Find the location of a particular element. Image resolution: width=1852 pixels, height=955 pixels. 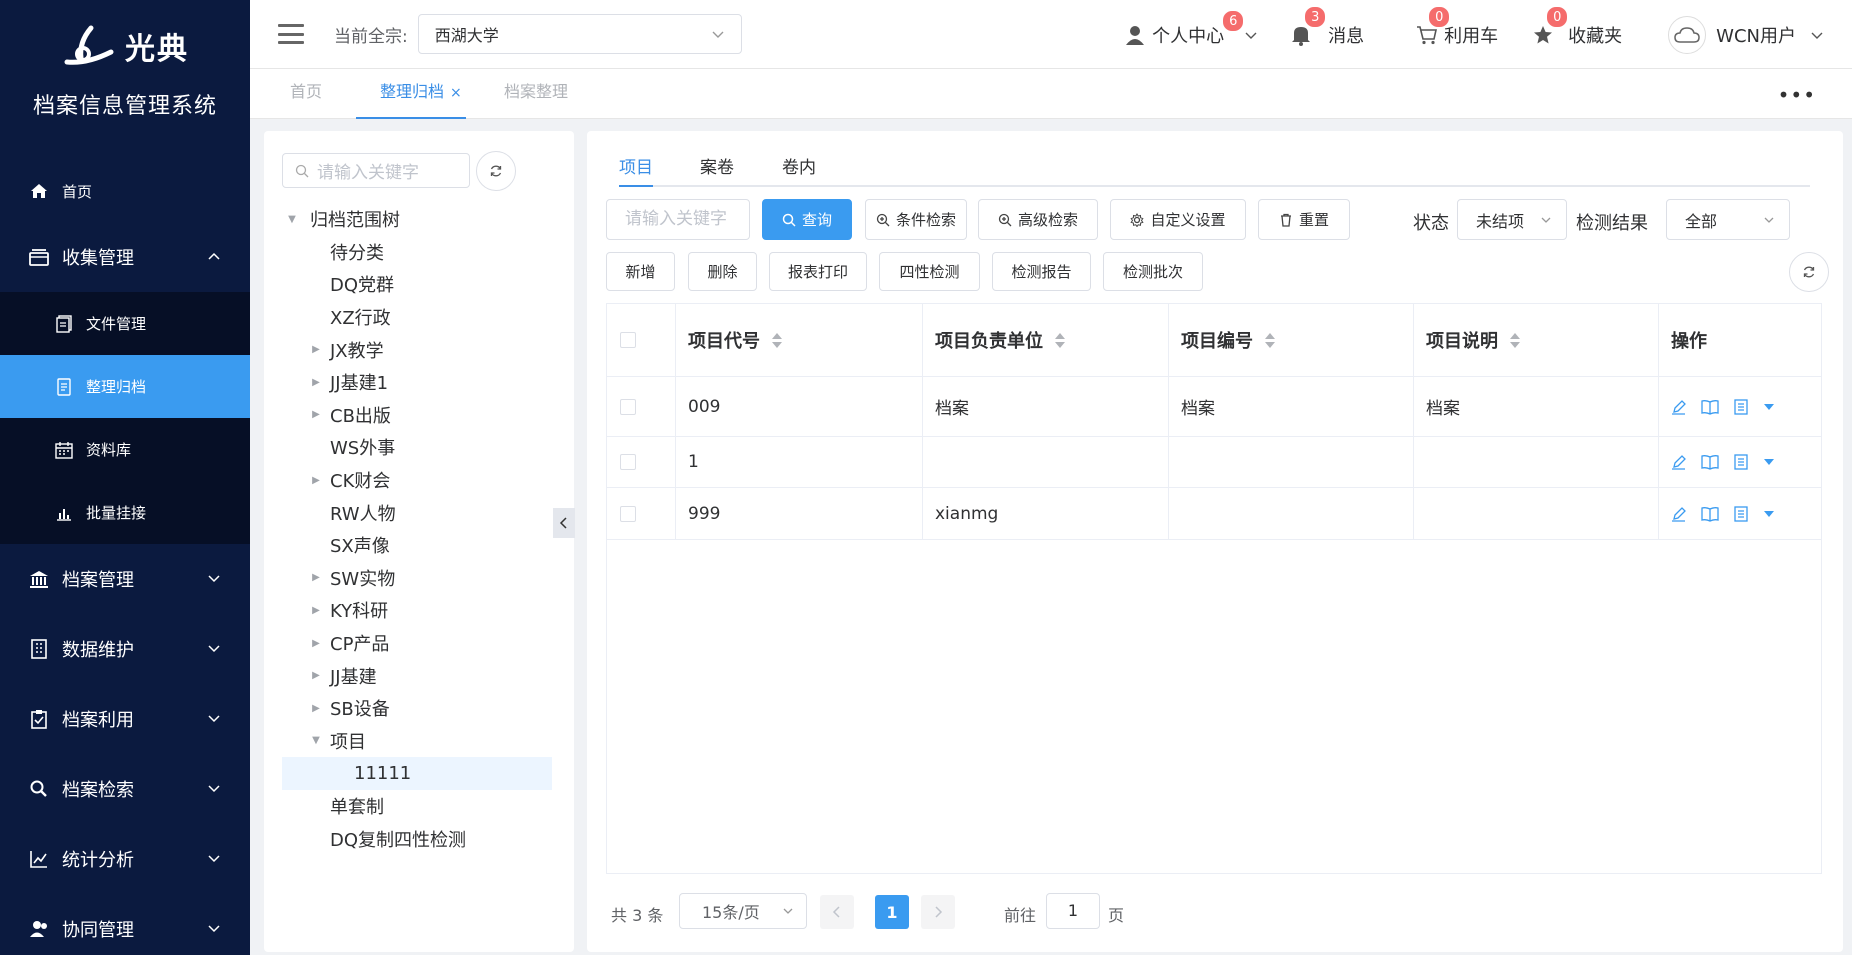

sidebar-item-batch-attach: 批量挂接 is located at coordinates (125, 512).